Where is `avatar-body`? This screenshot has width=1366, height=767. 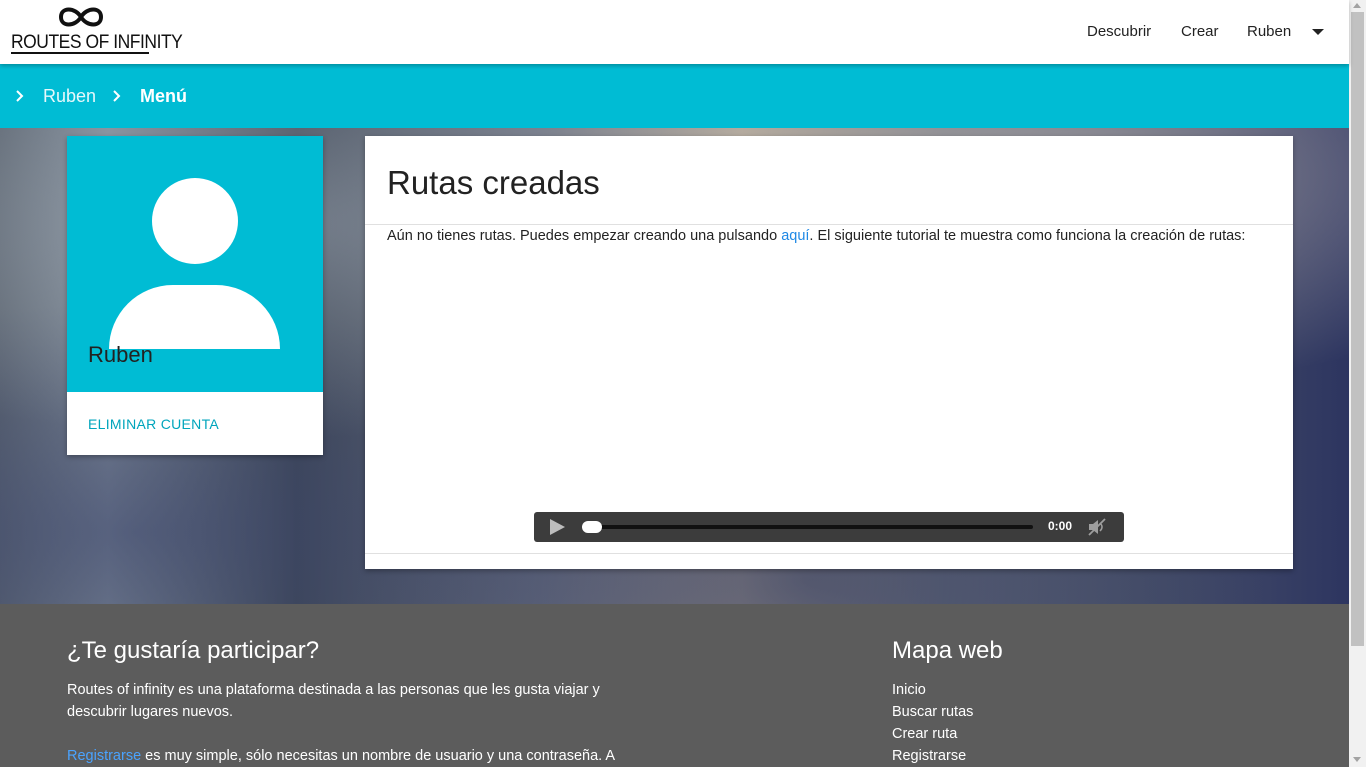 avatar-body is located at coordinates (194, 317).